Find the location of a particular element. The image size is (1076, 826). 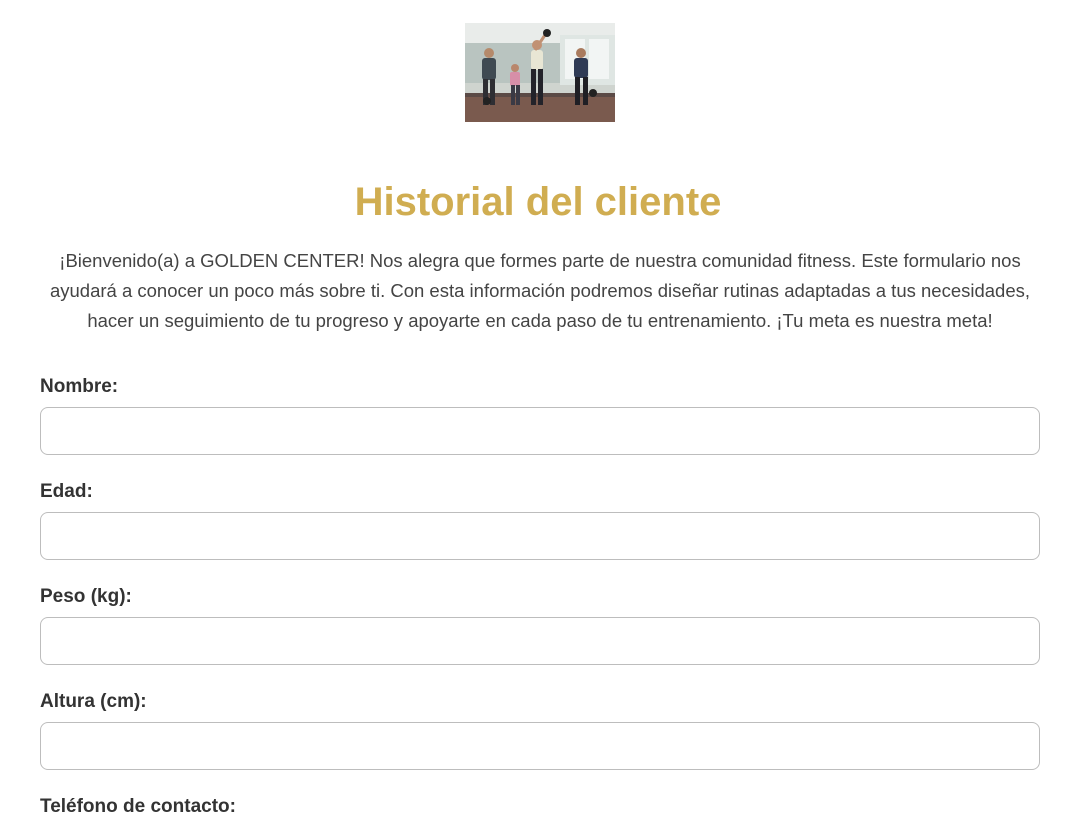

age-label: Edad: is located at coordinates (66, 491).